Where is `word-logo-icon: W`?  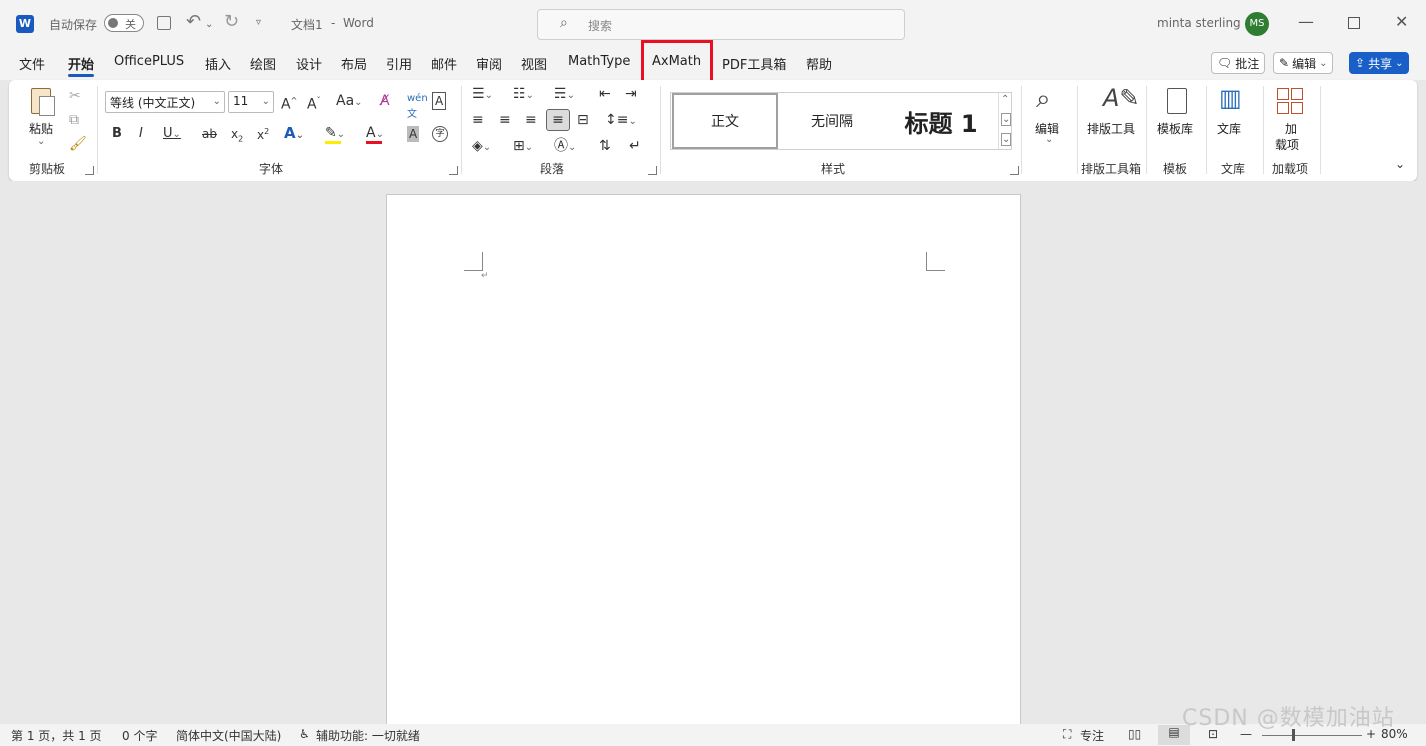 word-logo-icon: W is located at coordinates (25, 24).